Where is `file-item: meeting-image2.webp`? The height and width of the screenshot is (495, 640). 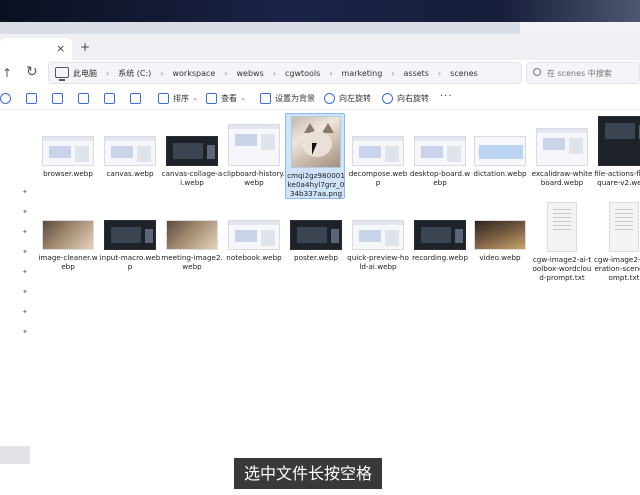
file-item: meeting-image2.webp is located at coordinates (192, 245).